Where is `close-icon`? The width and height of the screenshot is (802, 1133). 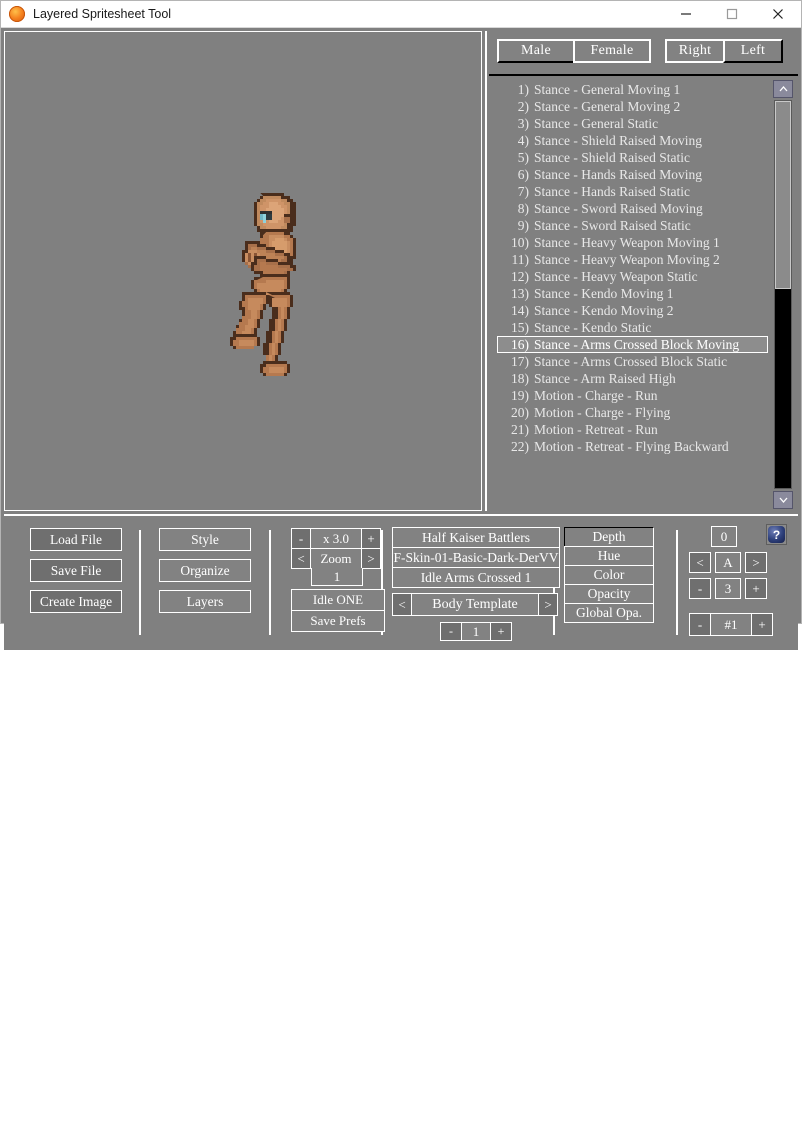 close-icon is located at coordinates (778, 14).